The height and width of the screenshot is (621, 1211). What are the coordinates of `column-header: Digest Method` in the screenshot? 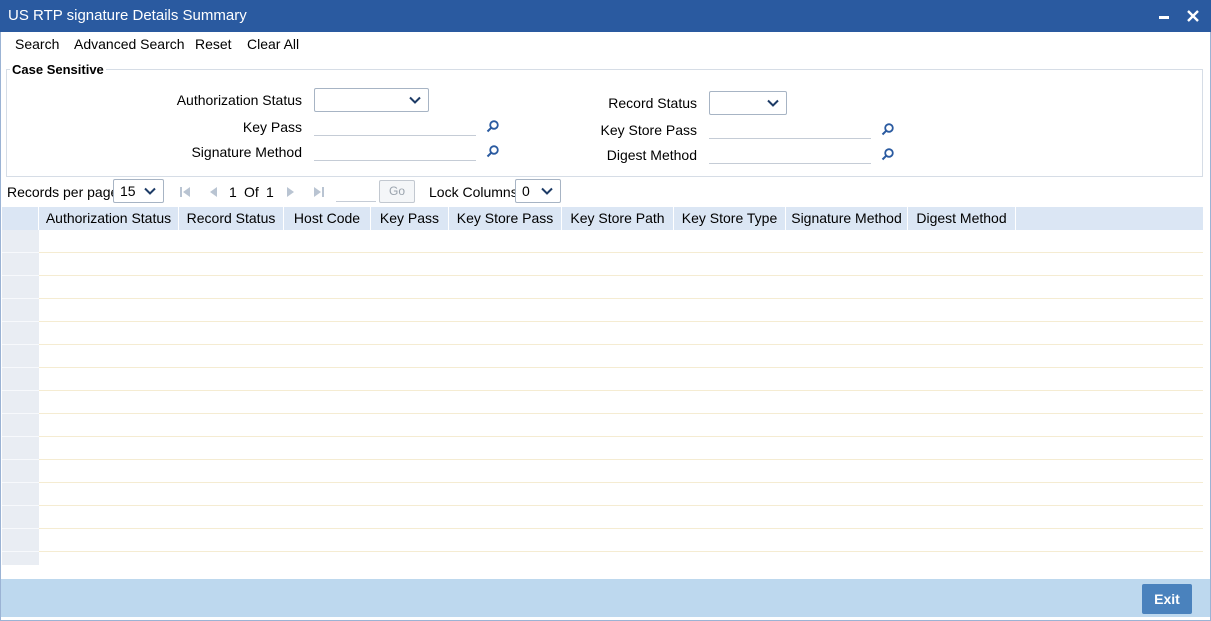 It's located at (962, 218).